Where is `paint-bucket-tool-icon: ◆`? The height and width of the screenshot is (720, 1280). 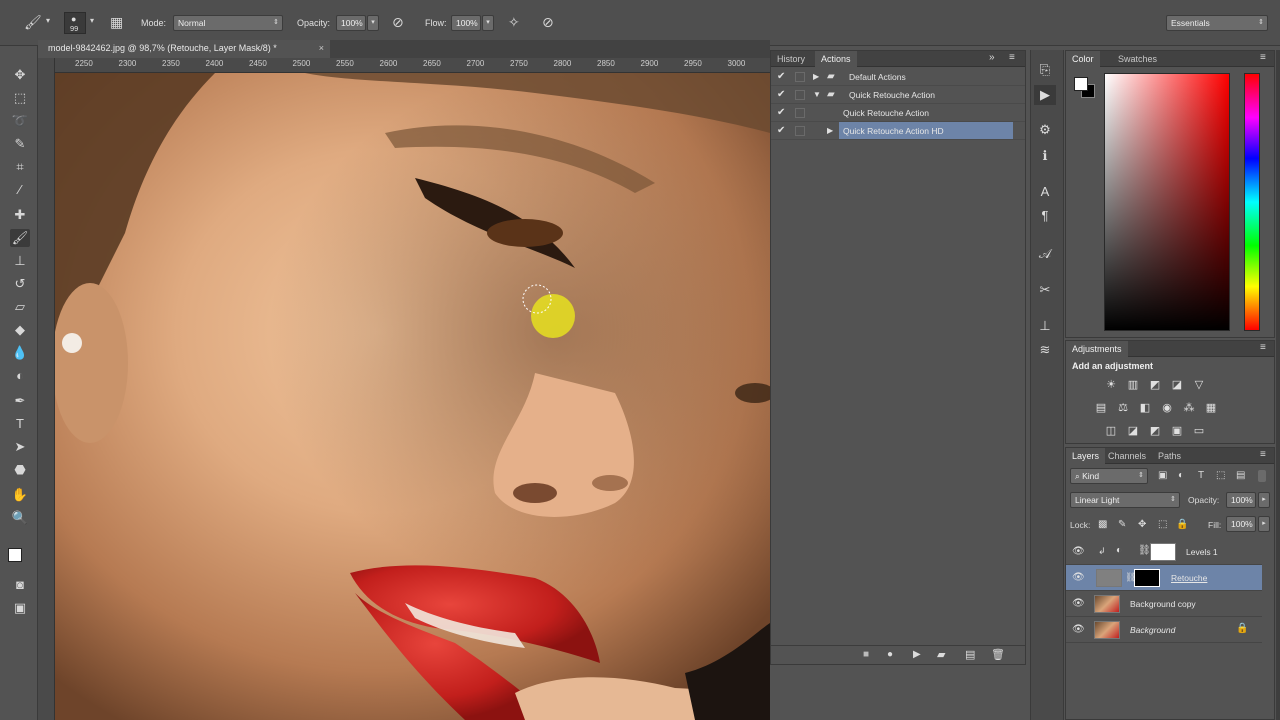 paint-bucket-tool-icon: ◆ is located at coordinates (20, 330).